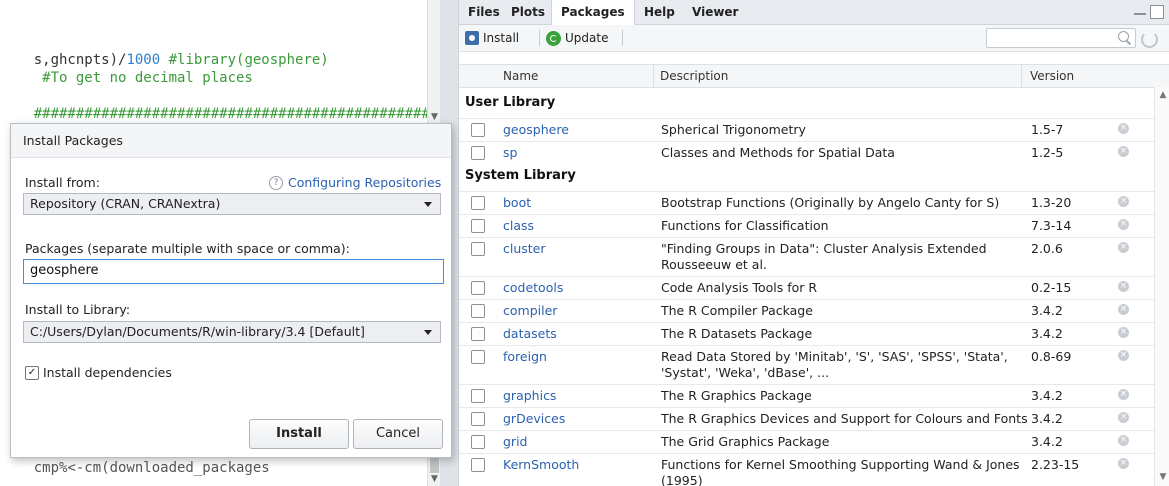  Describe the element at coordinates (715, 12) in the screenshot. I see `tab-viewer: Viewer` at that location.